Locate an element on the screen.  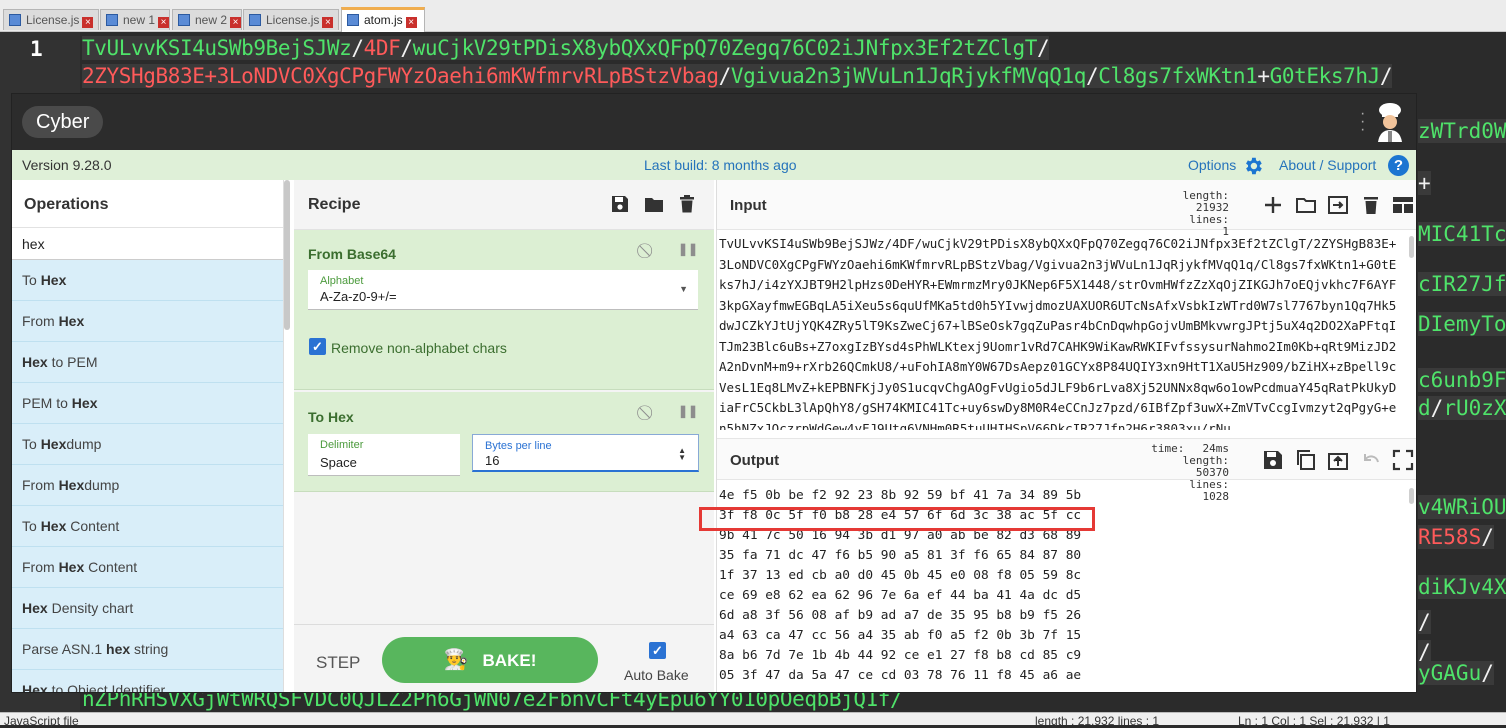
operation-item: Hex Density chart is located at coordinates (147, 608).